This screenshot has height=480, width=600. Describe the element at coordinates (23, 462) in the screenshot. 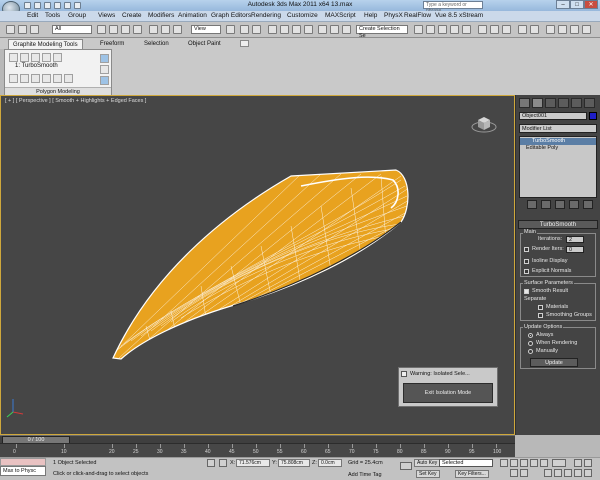

I see `maxscript-output` at that location.